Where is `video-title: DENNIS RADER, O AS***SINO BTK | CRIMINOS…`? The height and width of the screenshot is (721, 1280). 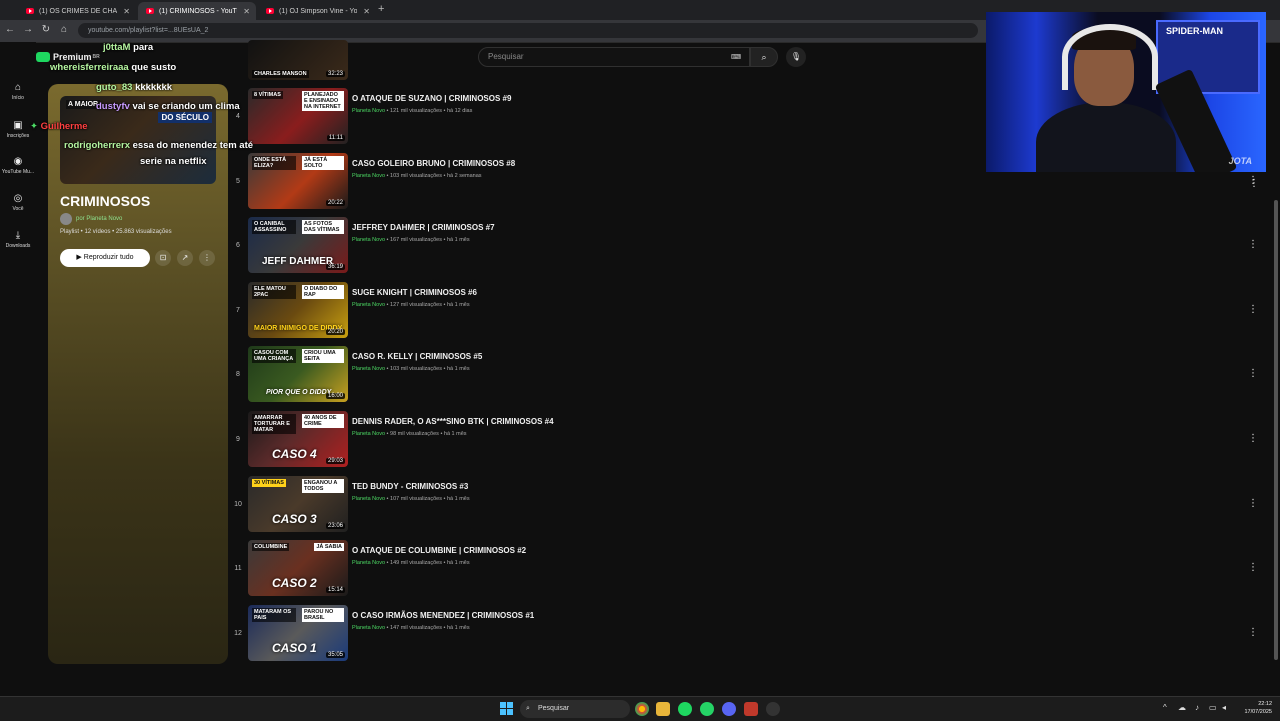
video-title: DENNIS RADER, O AS***SINO BTK | CRIMINOS… is located at coordinates (453, 421).